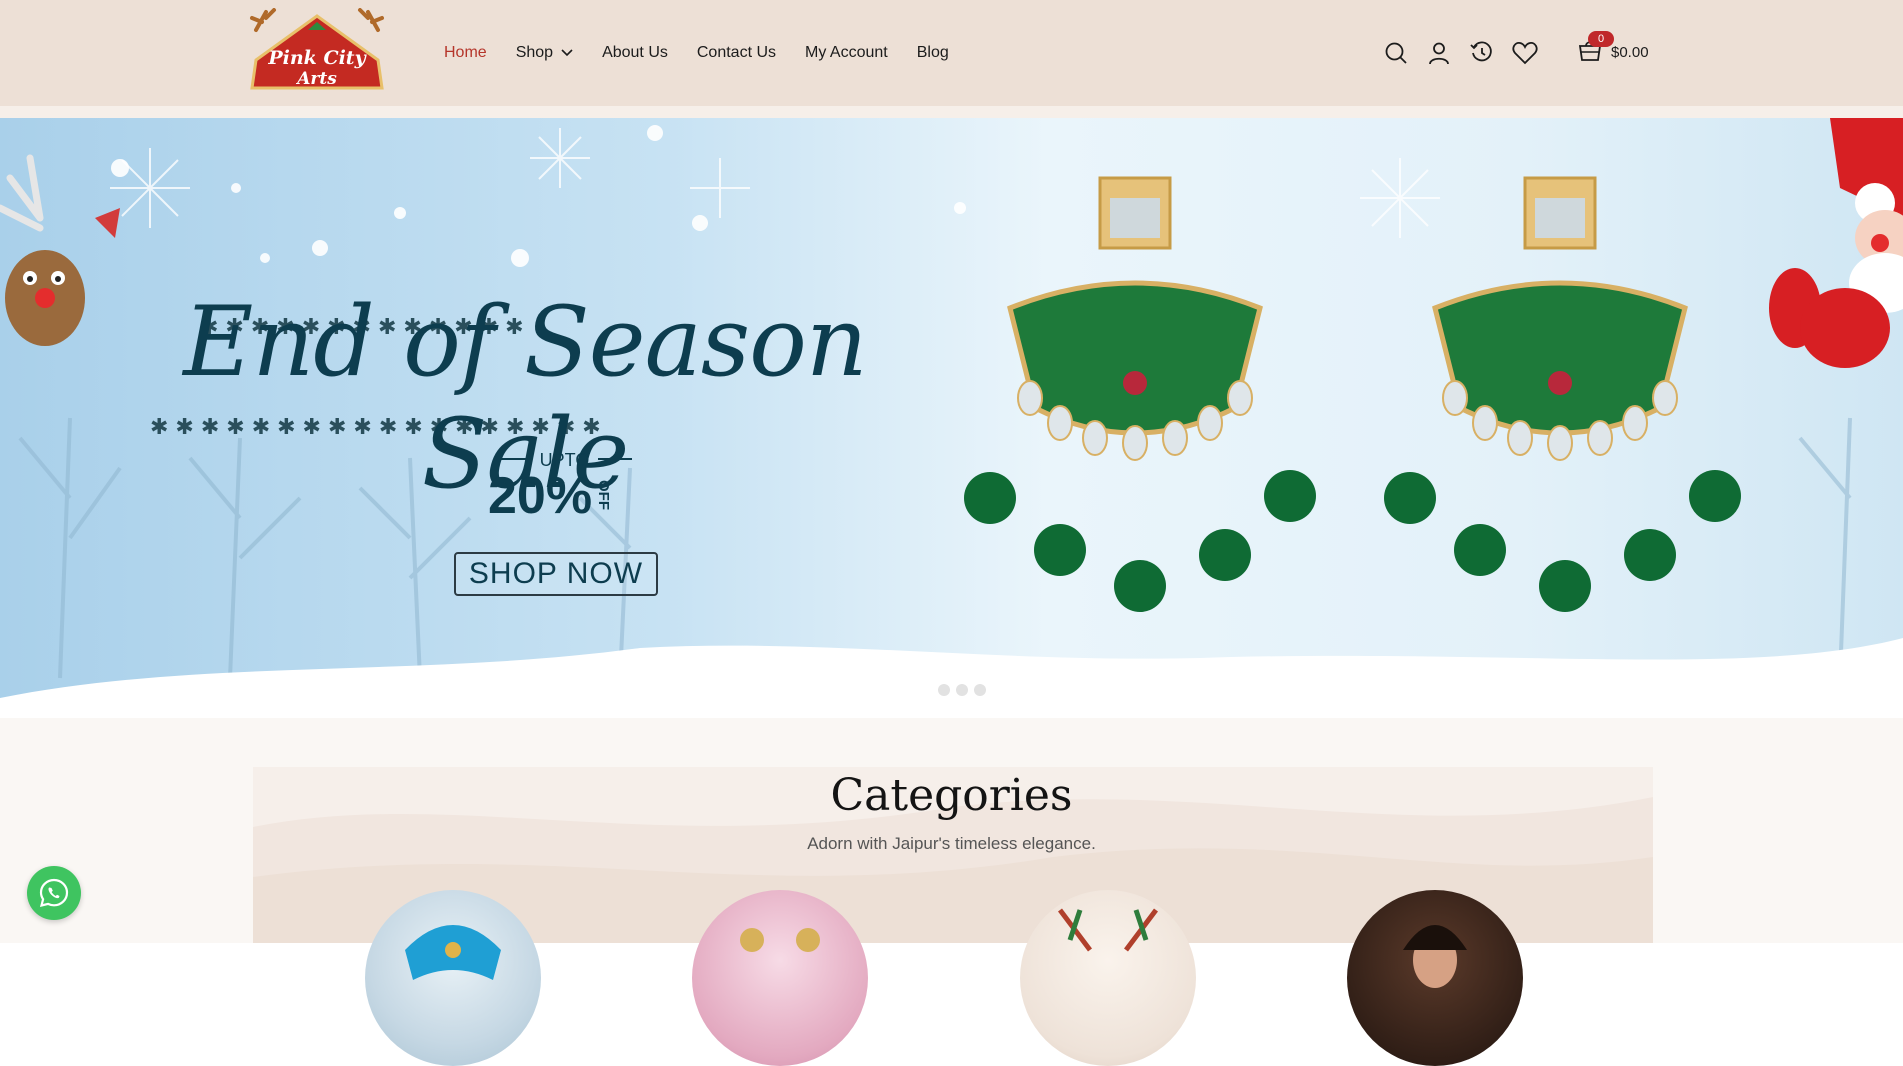  Describe the element at coordinates (951, 795) in the screenshot. I see `categories-title: Categories` at that location.